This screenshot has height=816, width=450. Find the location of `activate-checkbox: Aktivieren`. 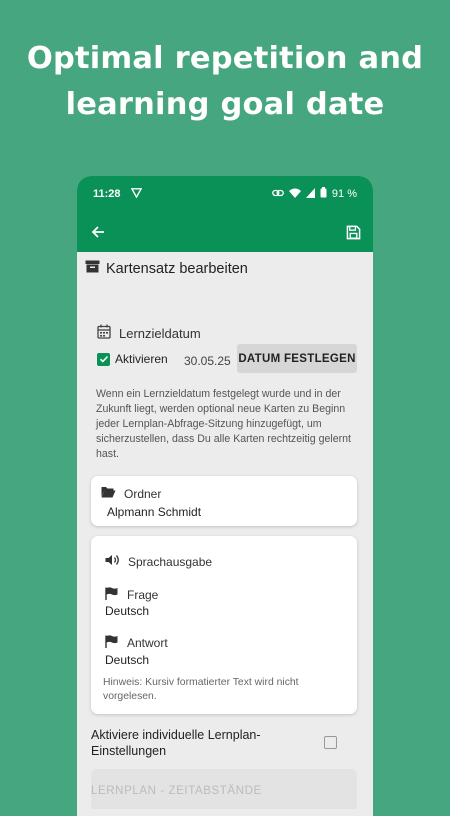

activate-checkbox: Aktivieren is located at coordinates (132, 359).